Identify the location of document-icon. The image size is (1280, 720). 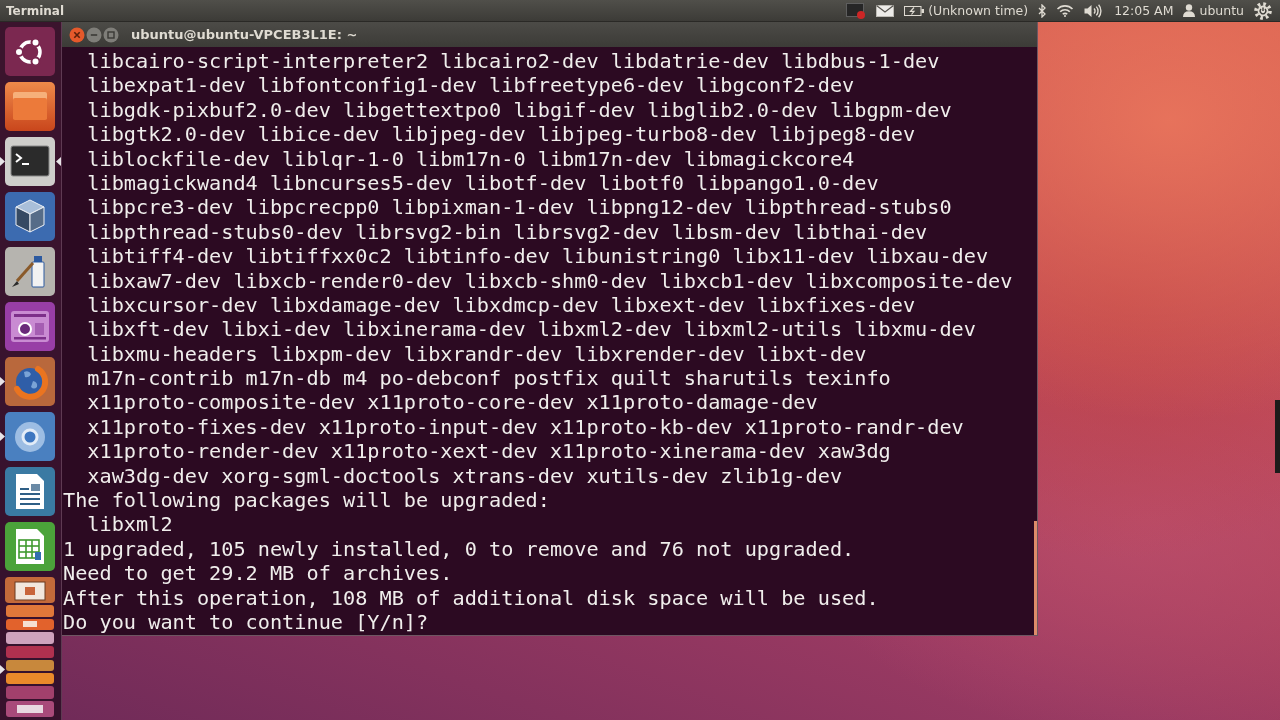
(30, 491).